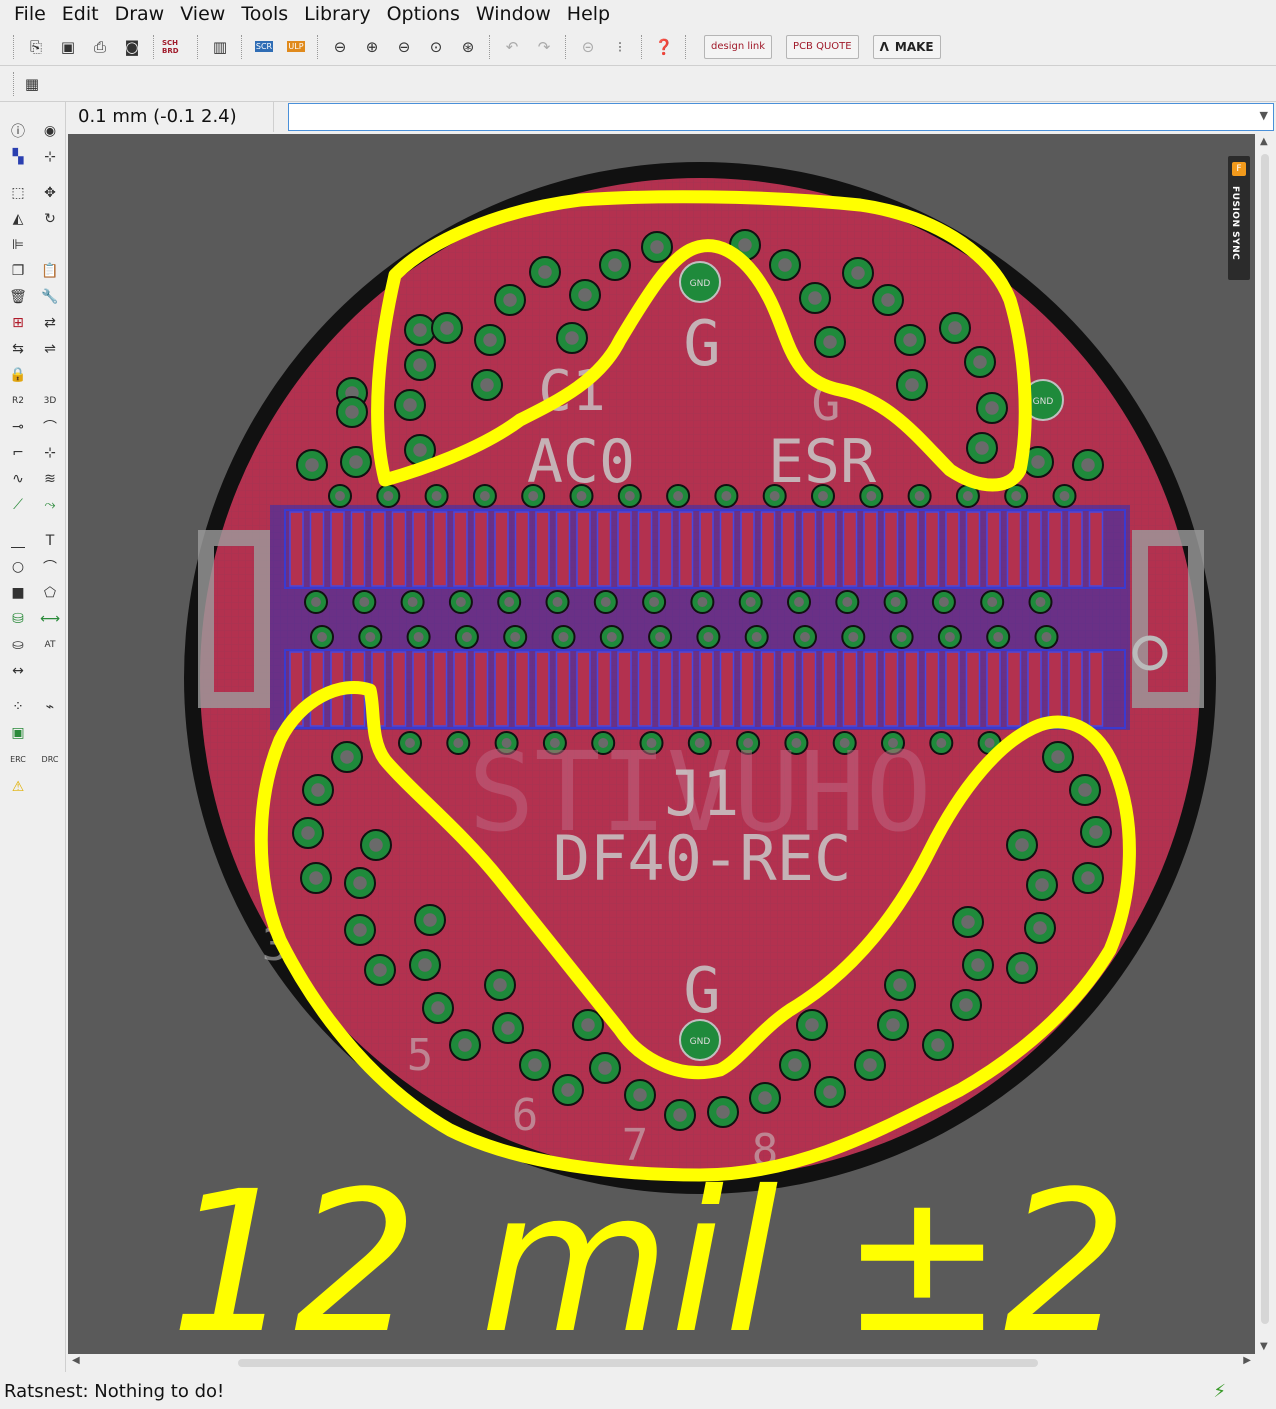  What do you see at coordinates (50, 131) in the screenshot?
I see `show-eye-icon: ◉` at bounding box center [50, 131].